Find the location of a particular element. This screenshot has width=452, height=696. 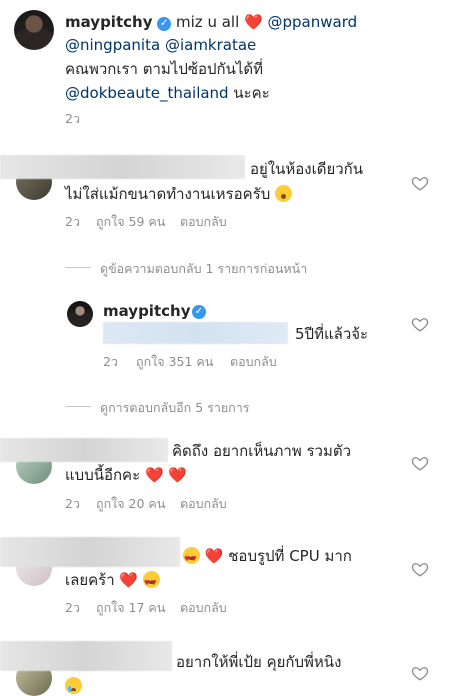

comment-text-line2: เลยคร้า ❤️ is located at coordinates (112, 581).